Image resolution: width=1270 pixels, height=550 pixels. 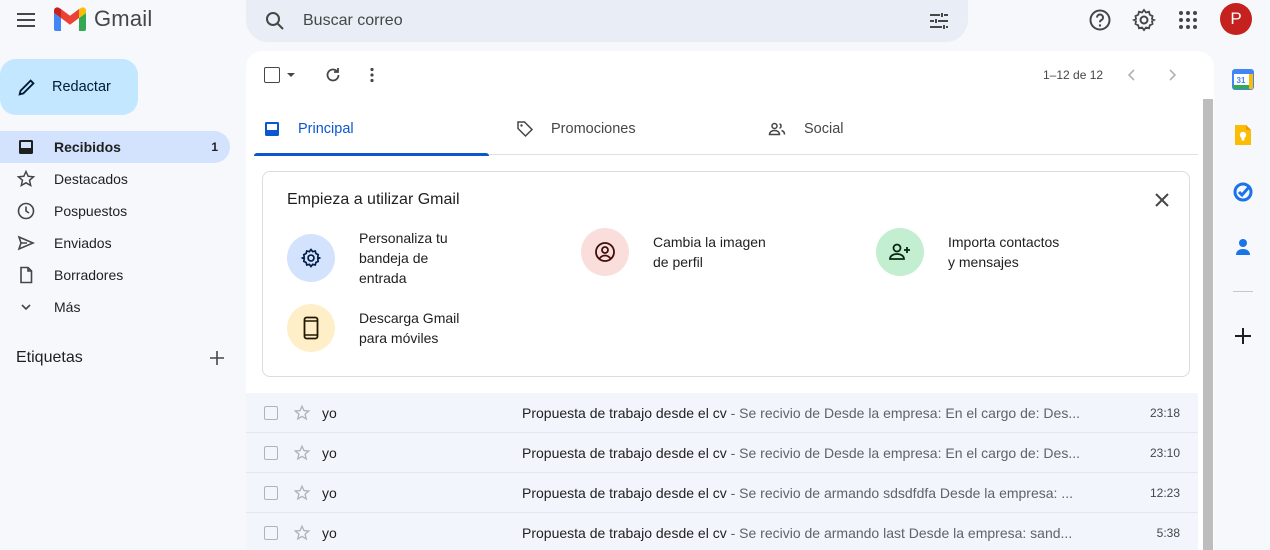 What do you see at coordinates (1208, 324) in the screenshot?
I see `scrollbar` at bounding box center [1208, 324].